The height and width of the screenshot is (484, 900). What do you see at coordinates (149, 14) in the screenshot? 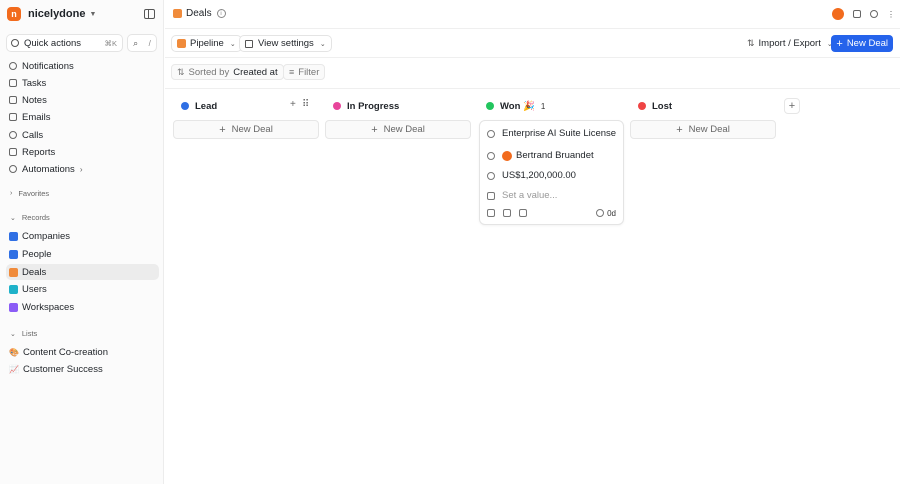
I see `sidebar-toggle-icon` at bounding box center [149, 14].